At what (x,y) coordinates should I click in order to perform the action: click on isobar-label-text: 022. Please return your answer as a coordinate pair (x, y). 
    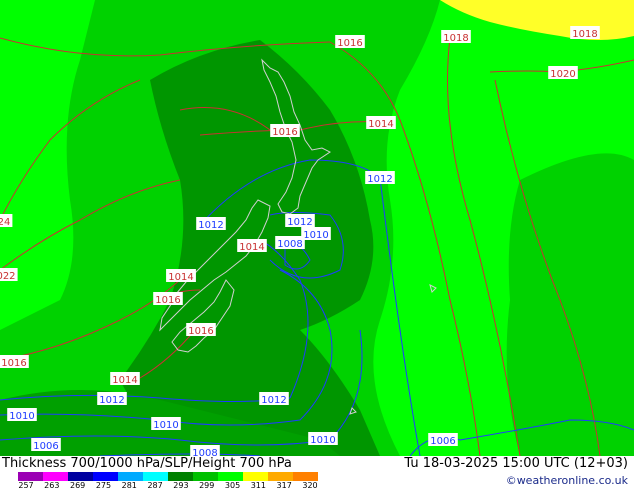
    Looking at the image, I should click on (8, 276).